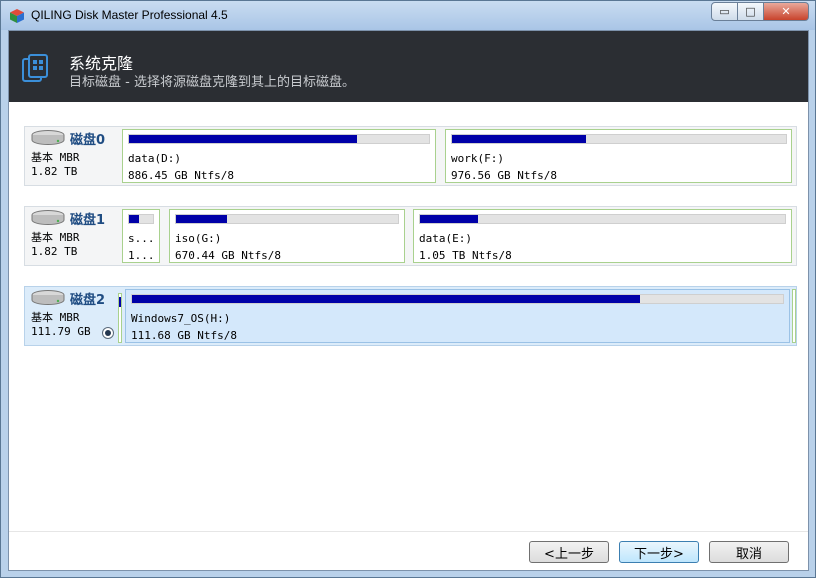 The image size is (816, 578). I want to click on minimize-icon: ▭, so click(724, 11).